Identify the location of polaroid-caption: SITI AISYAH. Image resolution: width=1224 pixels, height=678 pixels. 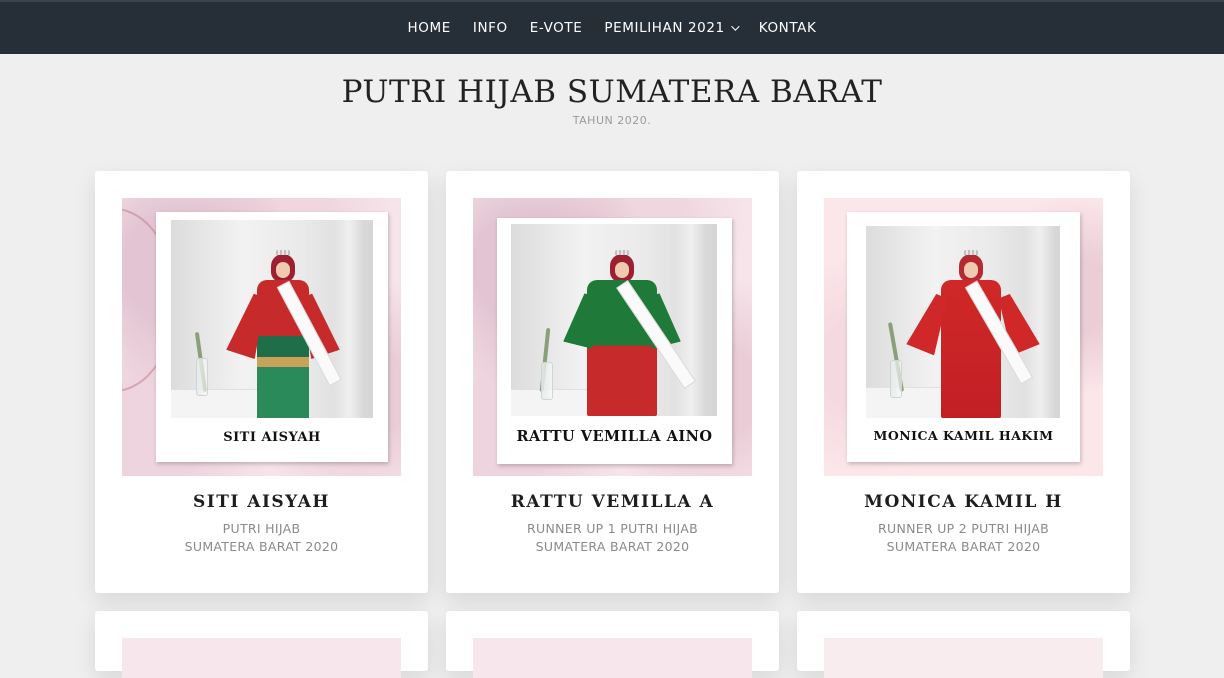
(272, 437).